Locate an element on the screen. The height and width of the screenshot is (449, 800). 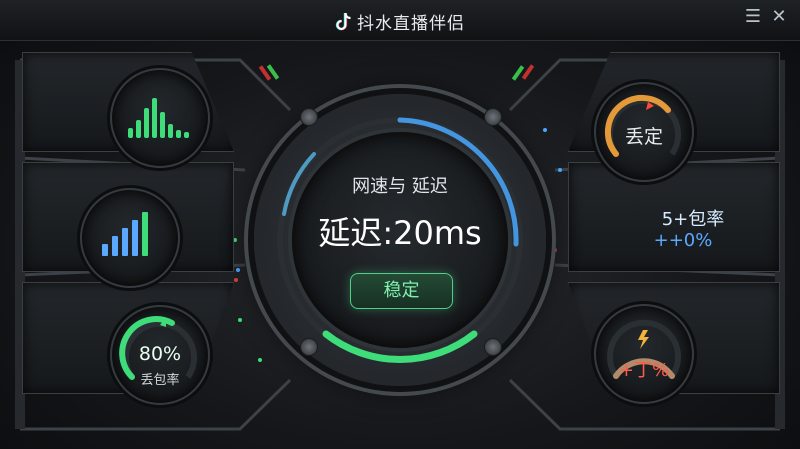
signal-strength-widget is located at coordinates (130, 238).